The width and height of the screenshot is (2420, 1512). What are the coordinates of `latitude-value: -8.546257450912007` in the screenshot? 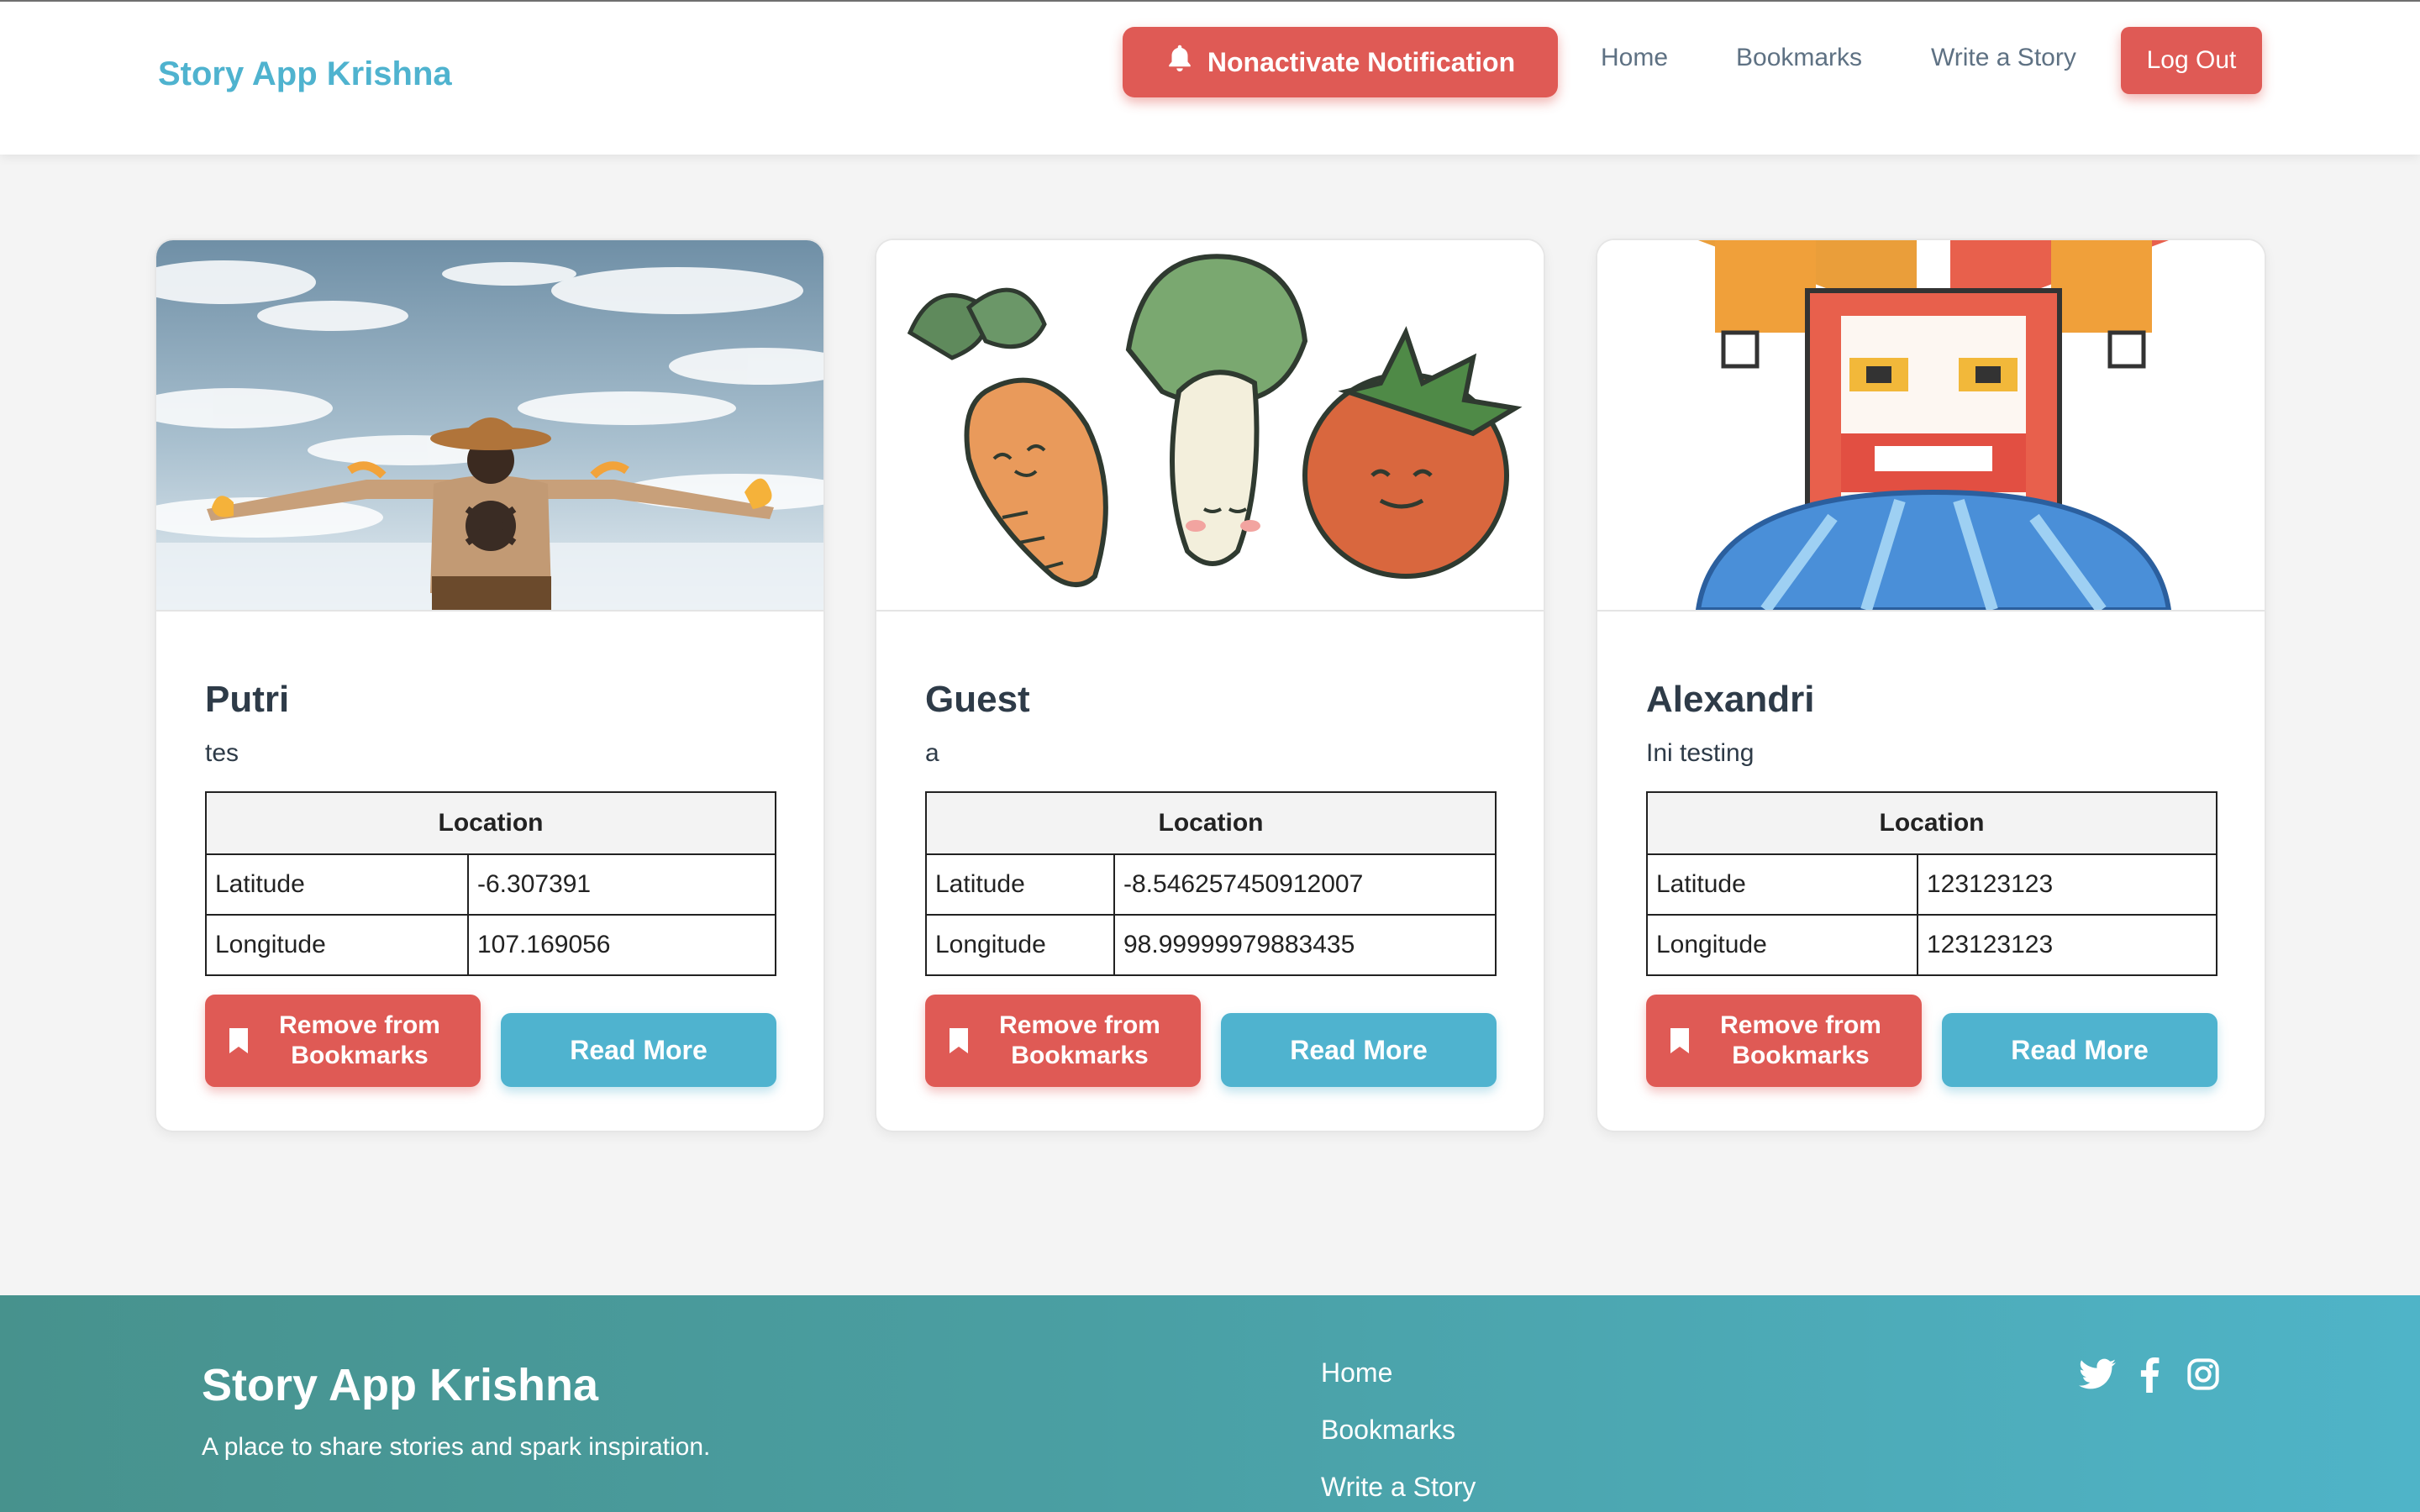 It's located at (1305, 884).